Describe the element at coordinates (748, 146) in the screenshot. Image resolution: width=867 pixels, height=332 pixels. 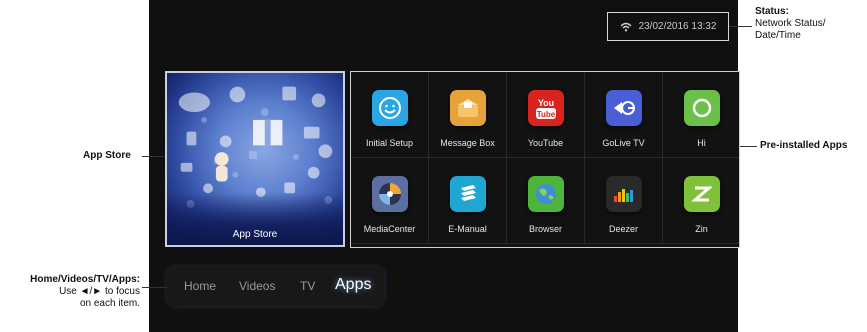
I see `callout-preinstalled-line` at that location.